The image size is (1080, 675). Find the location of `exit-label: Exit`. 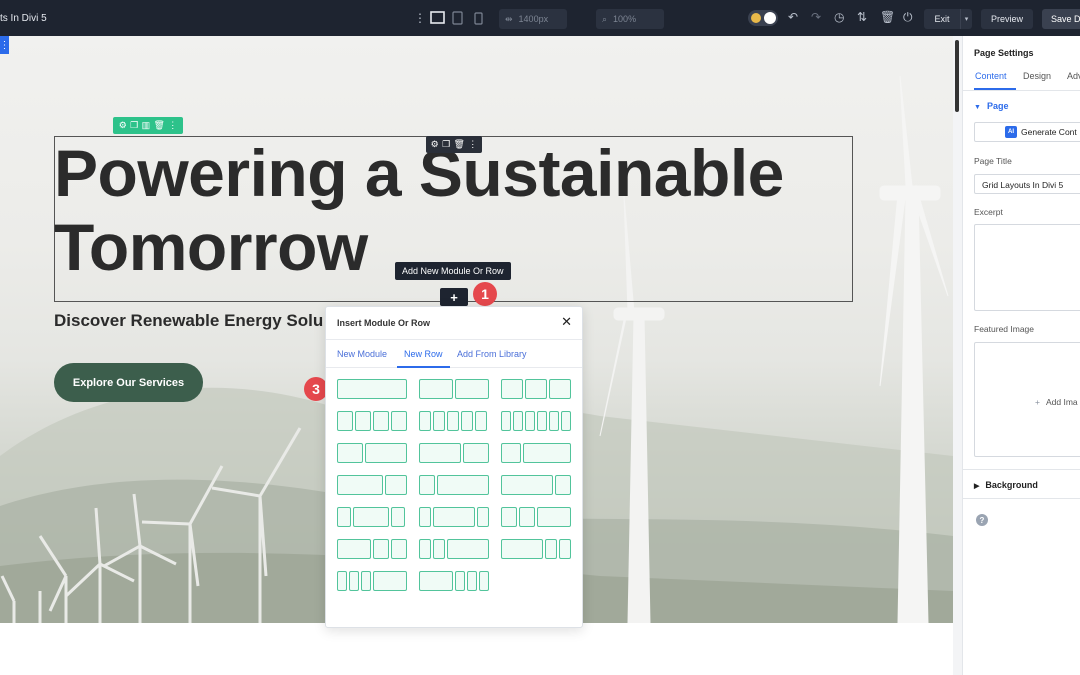

exit-label: Exit is located at coordinates (942, 19).